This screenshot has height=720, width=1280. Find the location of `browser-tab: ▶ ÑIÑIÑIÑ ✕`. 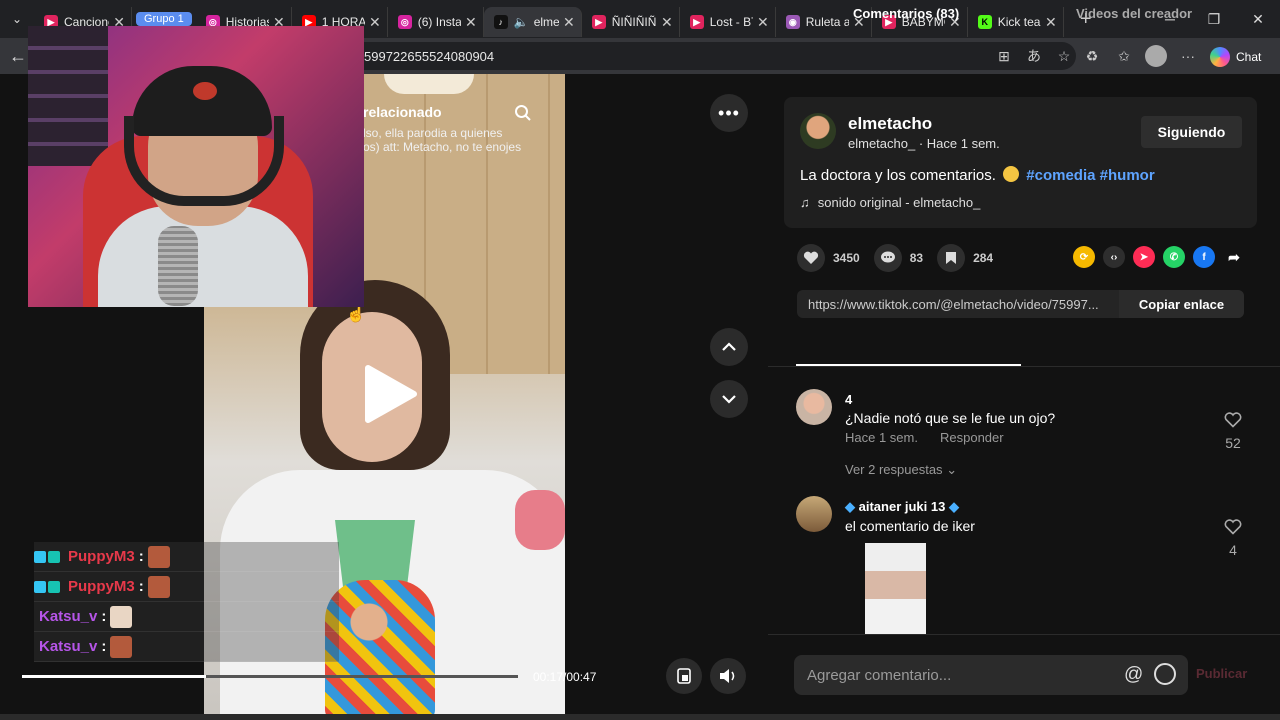

browser-tab: ▶ ÑIÑIÑIÑ ✕ is located at coordinates (631, 22).